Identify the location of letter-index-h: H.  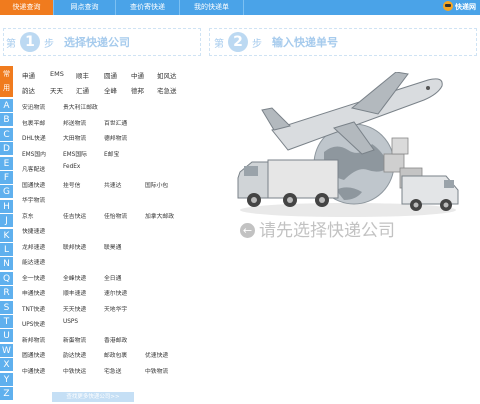
(6, 206).